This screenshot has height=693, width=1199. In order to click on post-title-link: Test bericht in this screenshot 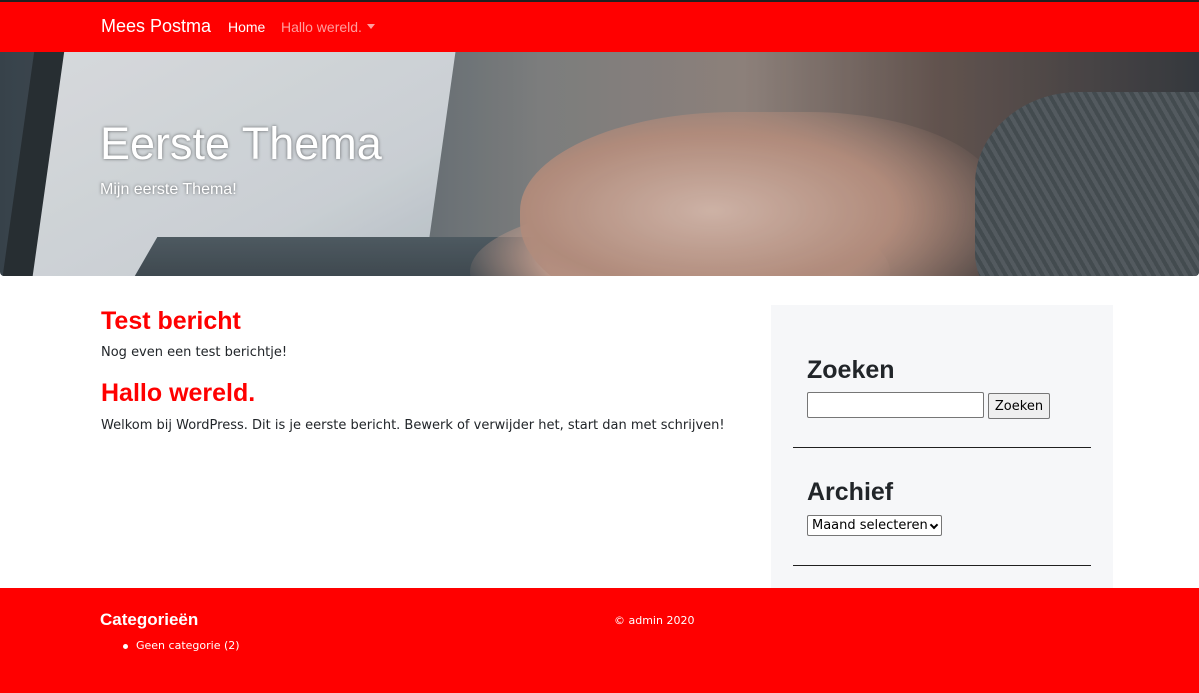, I will do `click(171, 321)`.